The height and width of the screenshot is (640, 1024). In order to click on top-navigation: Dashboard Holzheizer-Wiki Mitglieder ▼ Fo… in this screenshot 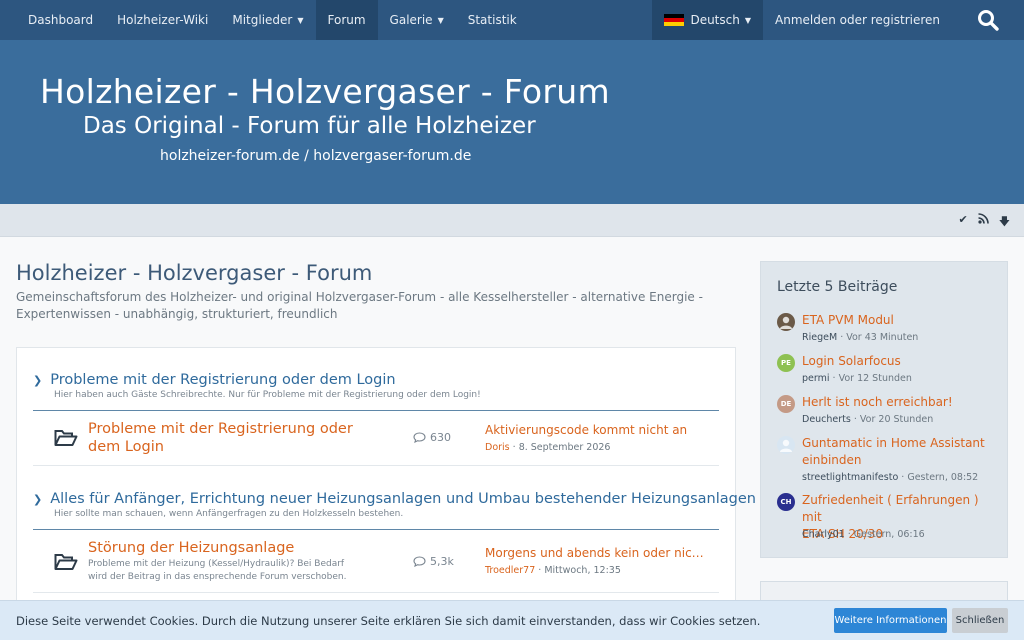, I will do `click(512, 20)`.